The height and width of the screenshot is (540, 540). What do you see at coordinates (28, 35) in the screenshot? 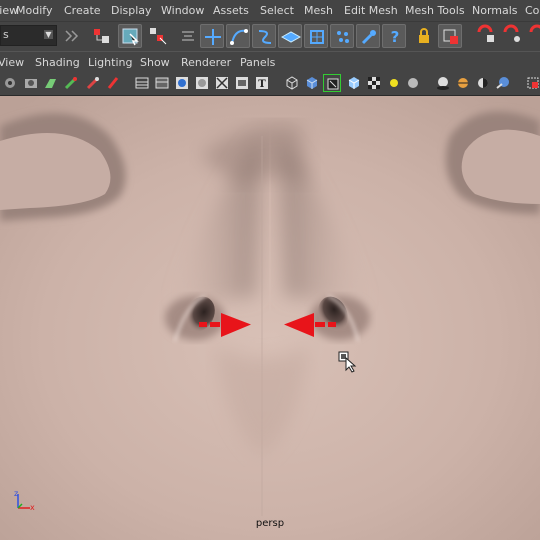
I see `menu-set-dropdown: s ▼` at bounding box center [28, 35].